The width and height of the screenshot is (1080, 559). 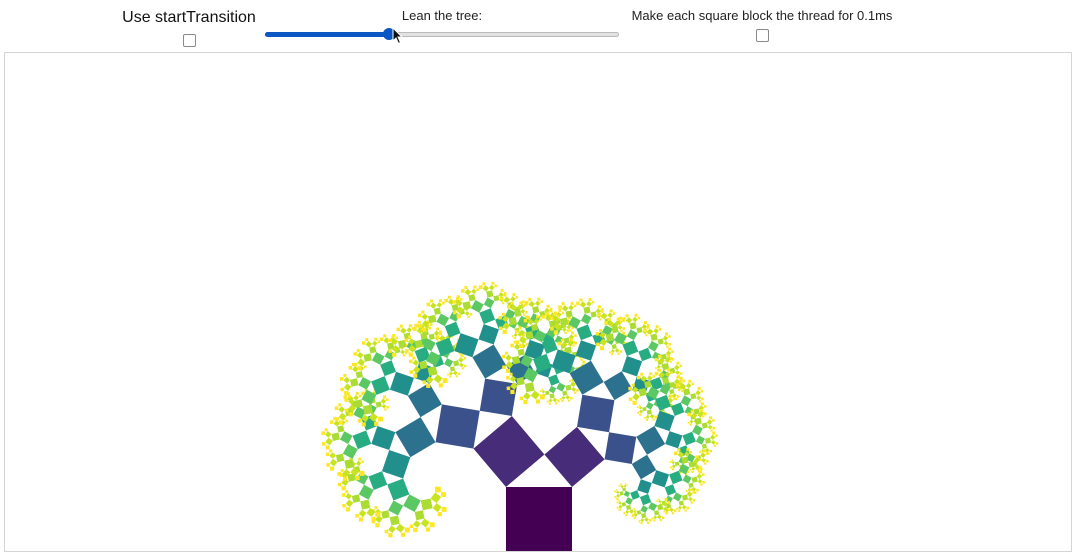 What do you see at coordinates (762, 35) in the screenshot?
I see `block-thread-checkbox` at bounding box center [762, 35].